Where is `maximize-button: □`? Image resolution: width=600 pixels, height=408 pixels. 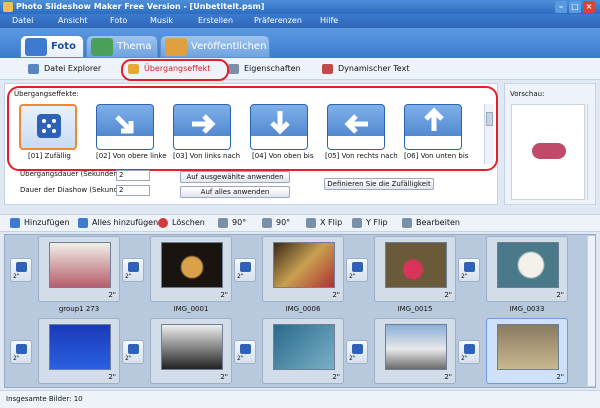
maximize-button: □ is located at coordinates (575, 7).